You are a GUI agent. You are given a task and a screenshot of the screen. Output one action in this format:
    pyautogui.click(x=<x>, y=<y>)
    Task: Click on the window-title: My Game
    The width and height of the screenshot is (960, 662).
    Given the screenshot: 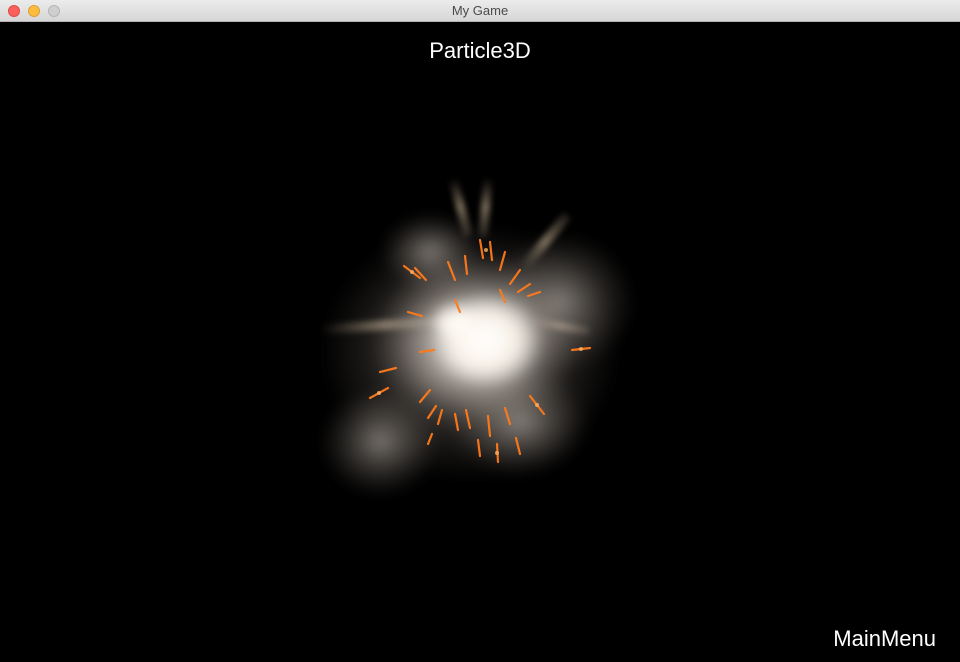 What is the action you would take?
    pyautogui.click(x=480, y=10)
    